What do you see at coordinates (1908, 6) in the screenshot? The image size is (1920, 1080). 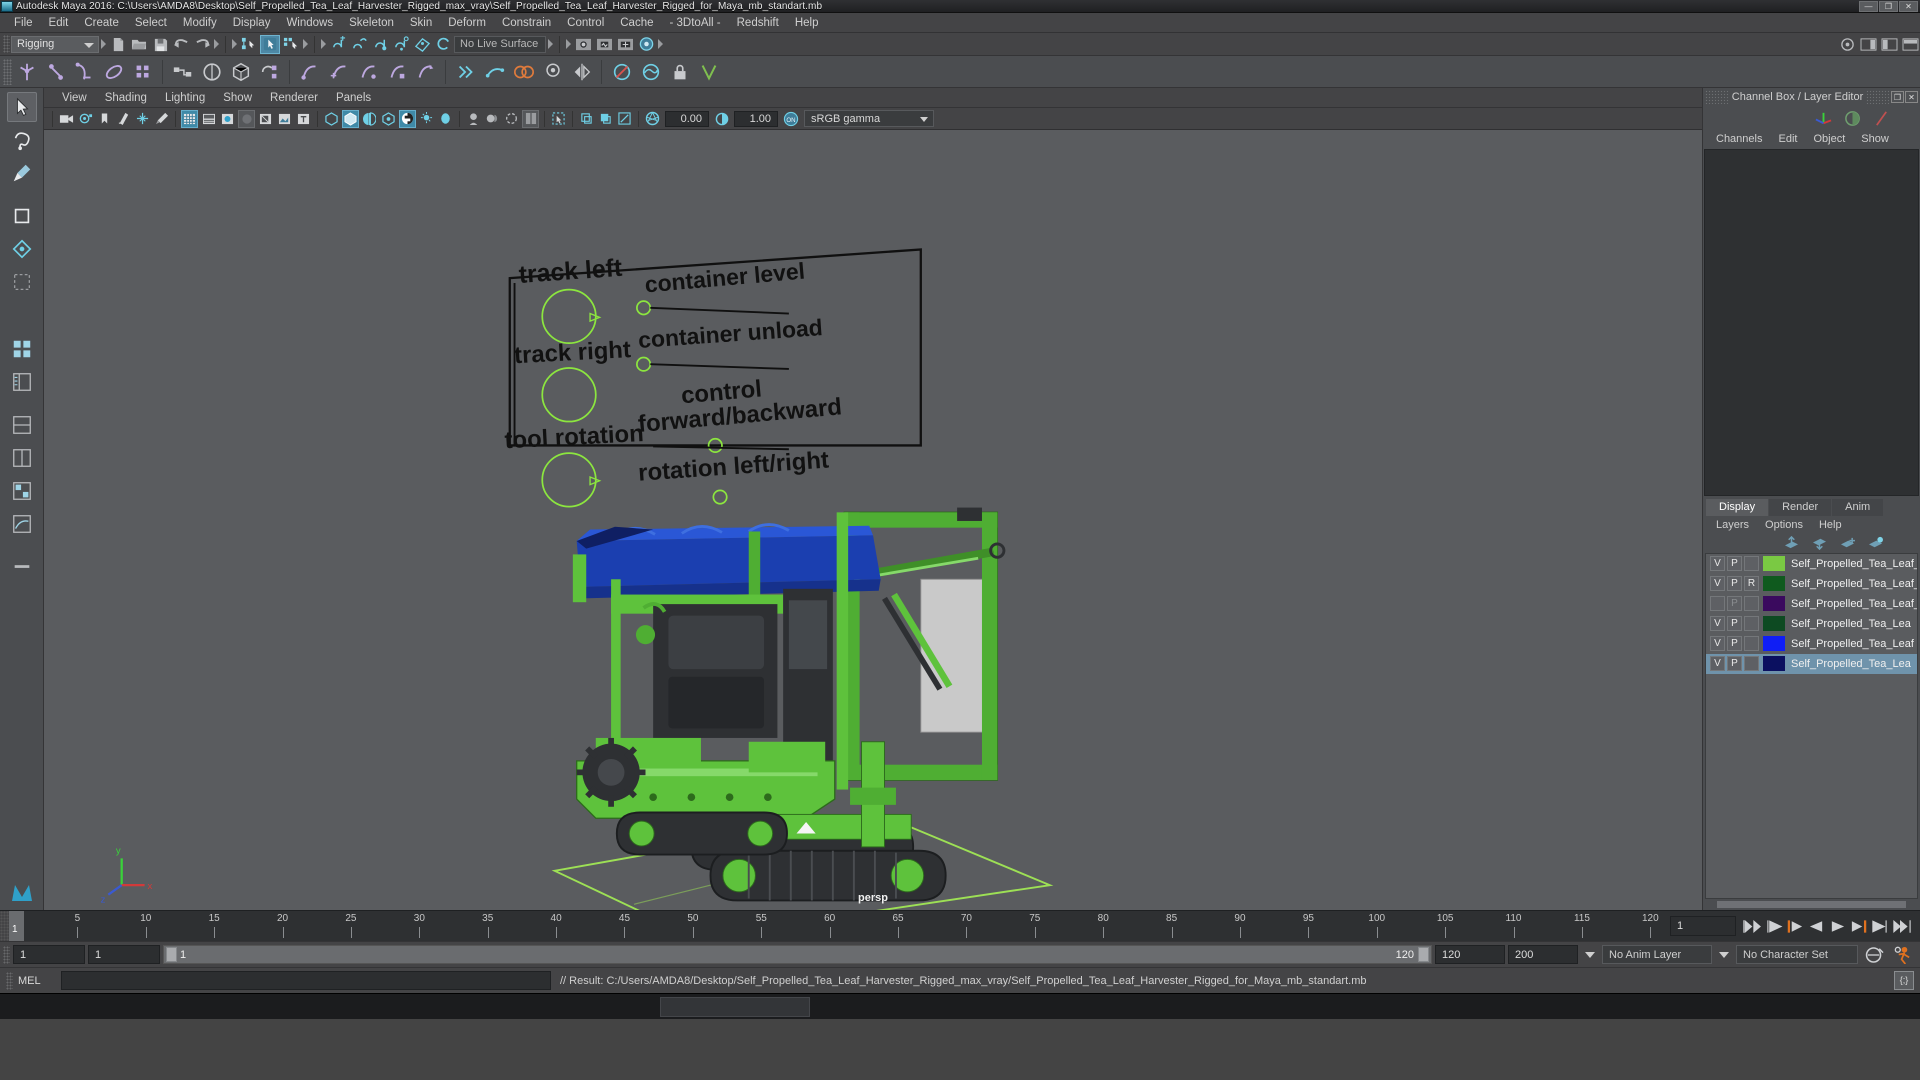 I see `close-button: ✕` at bounding box center [1908, 6].